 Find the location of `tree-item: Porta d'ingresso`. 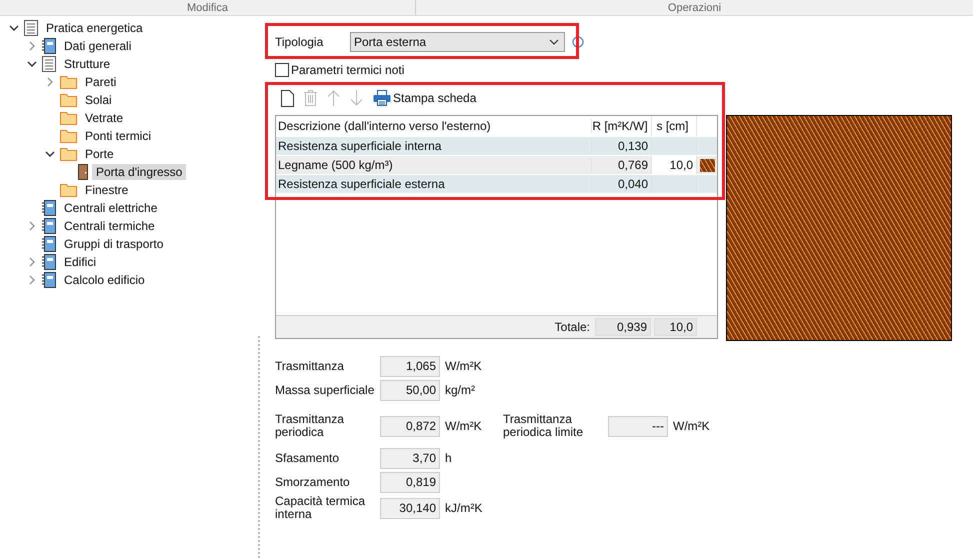

tree-item: Porta d'ingresso is located at coordinates (139, 172).